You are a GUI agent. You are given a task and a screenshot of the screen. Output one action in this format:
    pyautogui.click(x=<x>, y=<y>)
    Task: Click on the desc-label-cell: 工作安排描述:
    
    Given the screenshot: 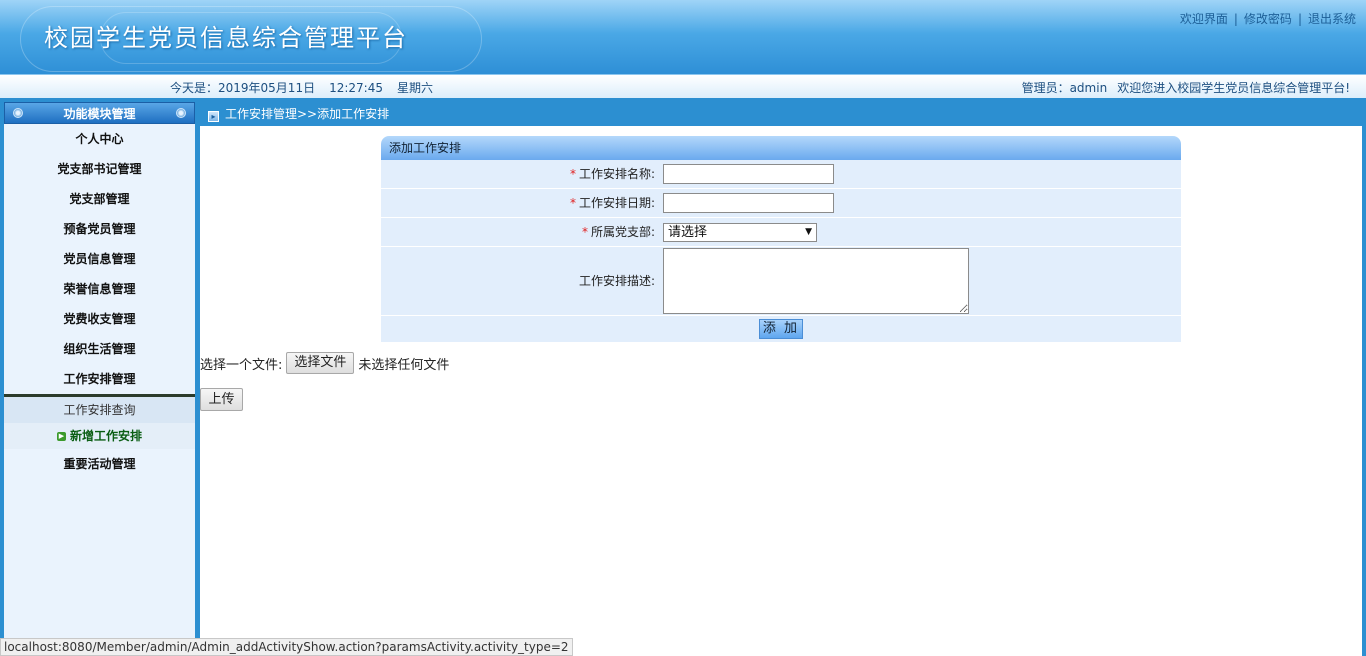 What is the action you would take?
    pyautogui.click(x=522, y=281)
    